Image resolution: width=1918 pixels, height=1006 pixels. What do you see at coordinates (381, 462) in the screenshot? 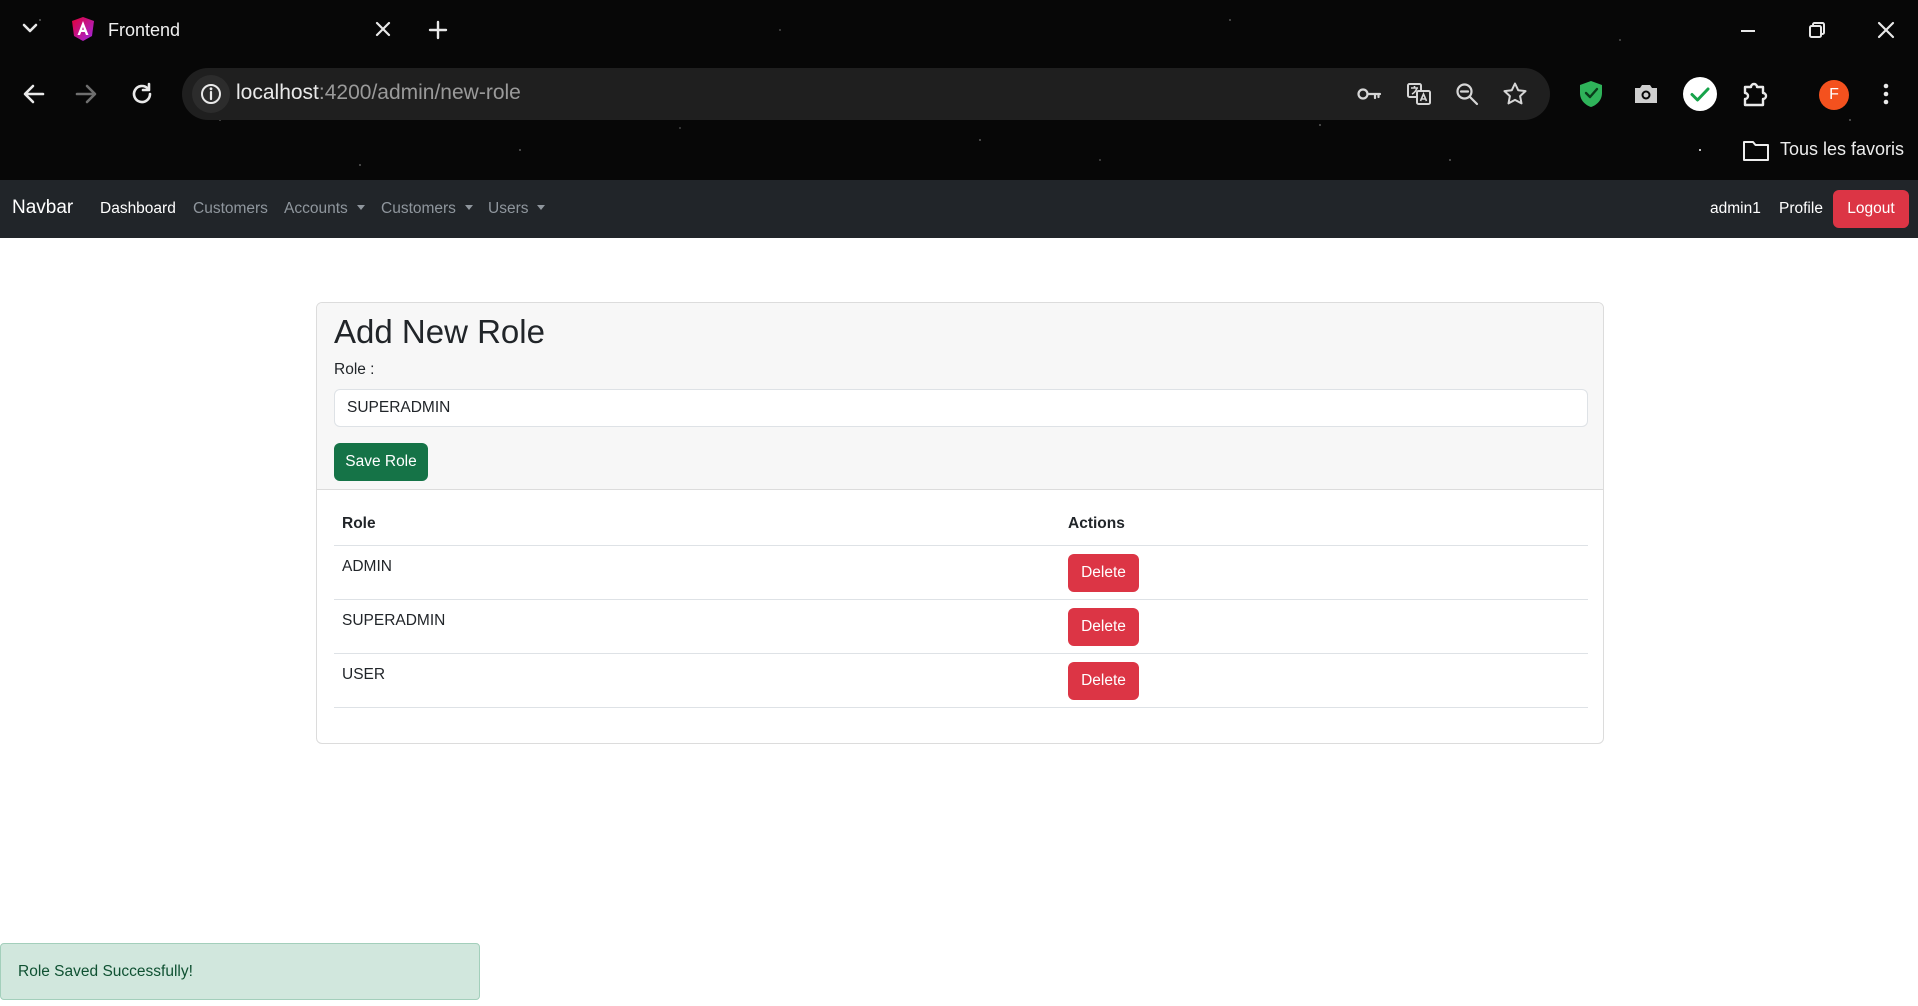
I see `save-role-button: Save Role` at bounding box center [381, 462].